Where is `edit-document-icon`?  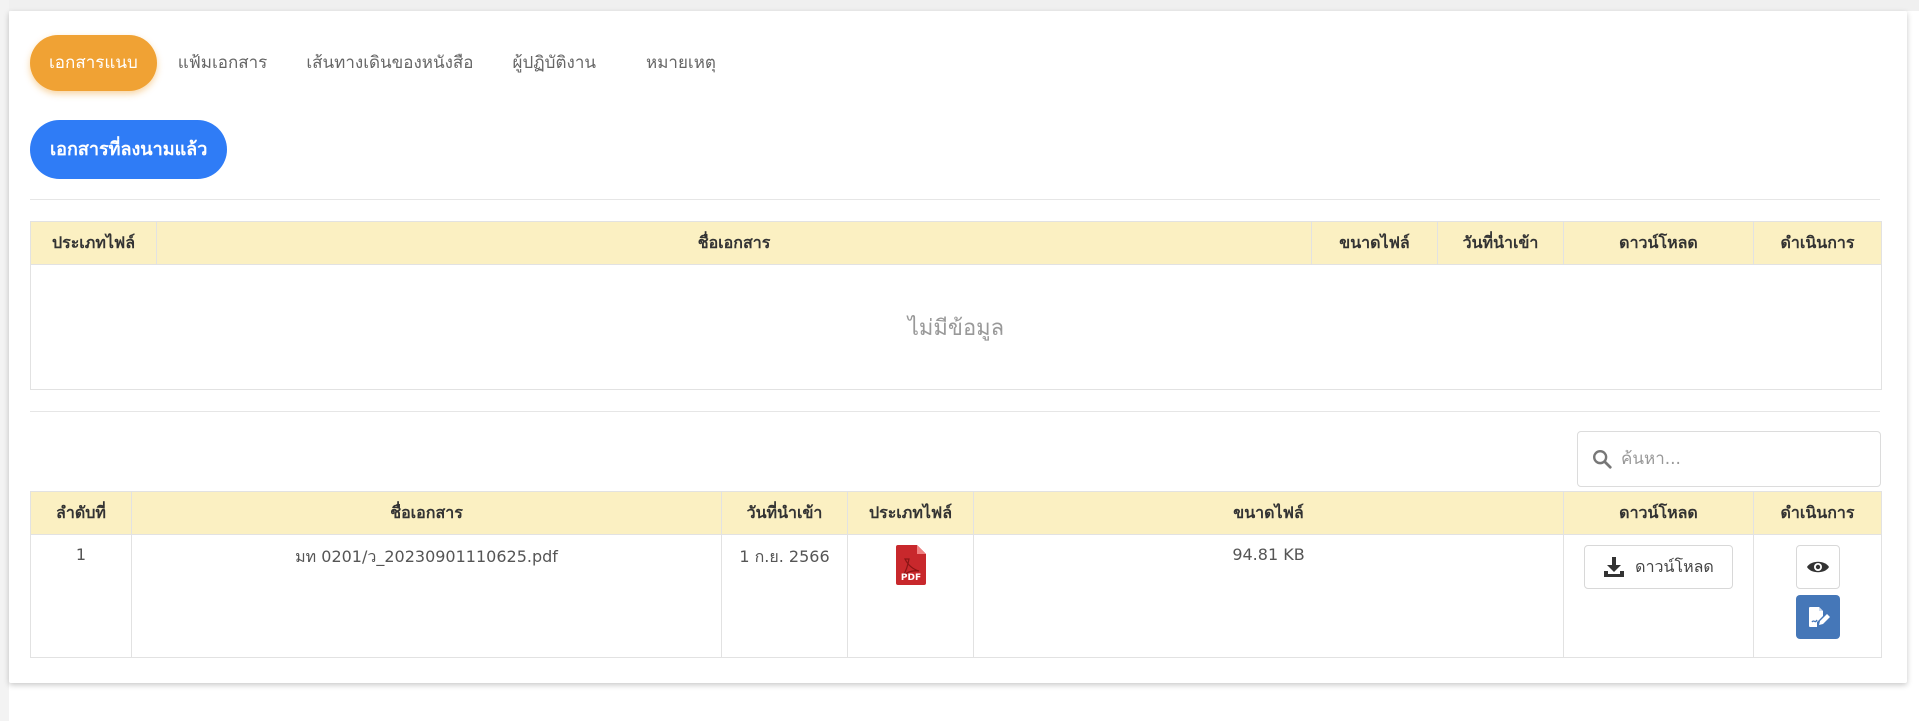 edit-document-icon is located at coordinates (1819, 617).